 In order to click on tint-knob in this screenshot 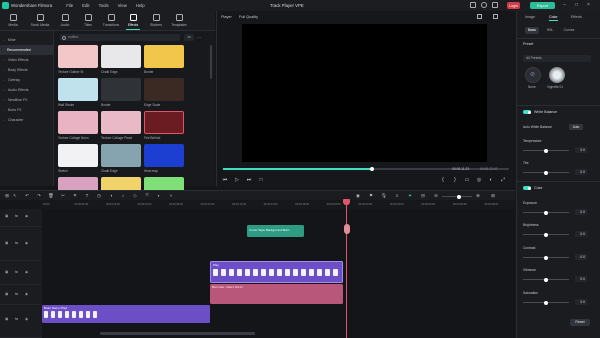, I will do `click(546, 172)`.